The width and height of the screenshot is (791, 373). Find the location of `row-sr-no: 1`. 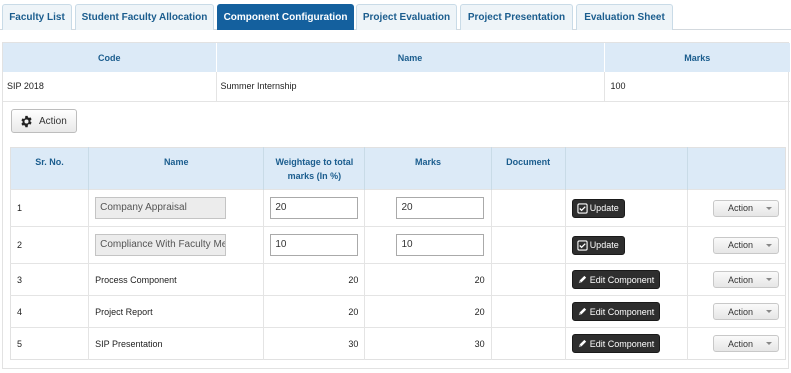

row-sr-no: 1 is located at coordinates (50, 208).